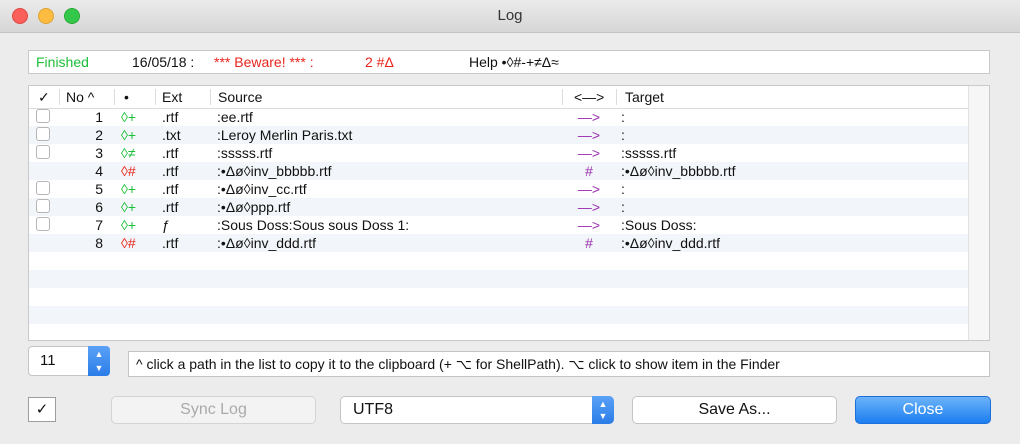 This screenshot has height=444, width=1020. What do you see at coordinates (44, 97) in the screenshot?
I see `header-check: ✓` at bounding box center [44, 97].